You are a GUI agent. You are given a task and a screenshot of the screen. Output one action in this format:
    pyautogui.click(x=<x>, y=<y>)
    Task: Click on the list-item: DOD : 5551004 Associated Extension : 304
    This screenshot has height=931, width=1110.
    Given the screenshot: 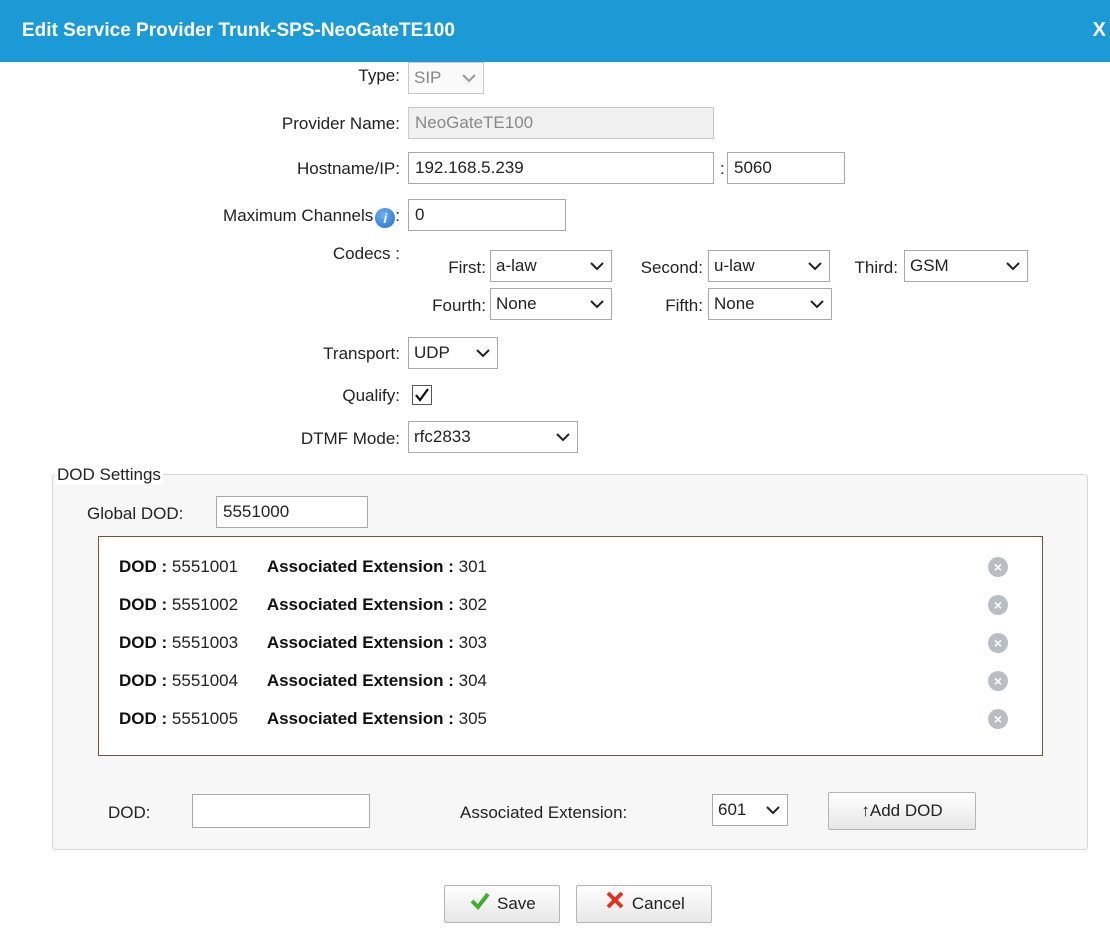 What is the action you would take?
    pyautogui.click(x=303, y=683)
    